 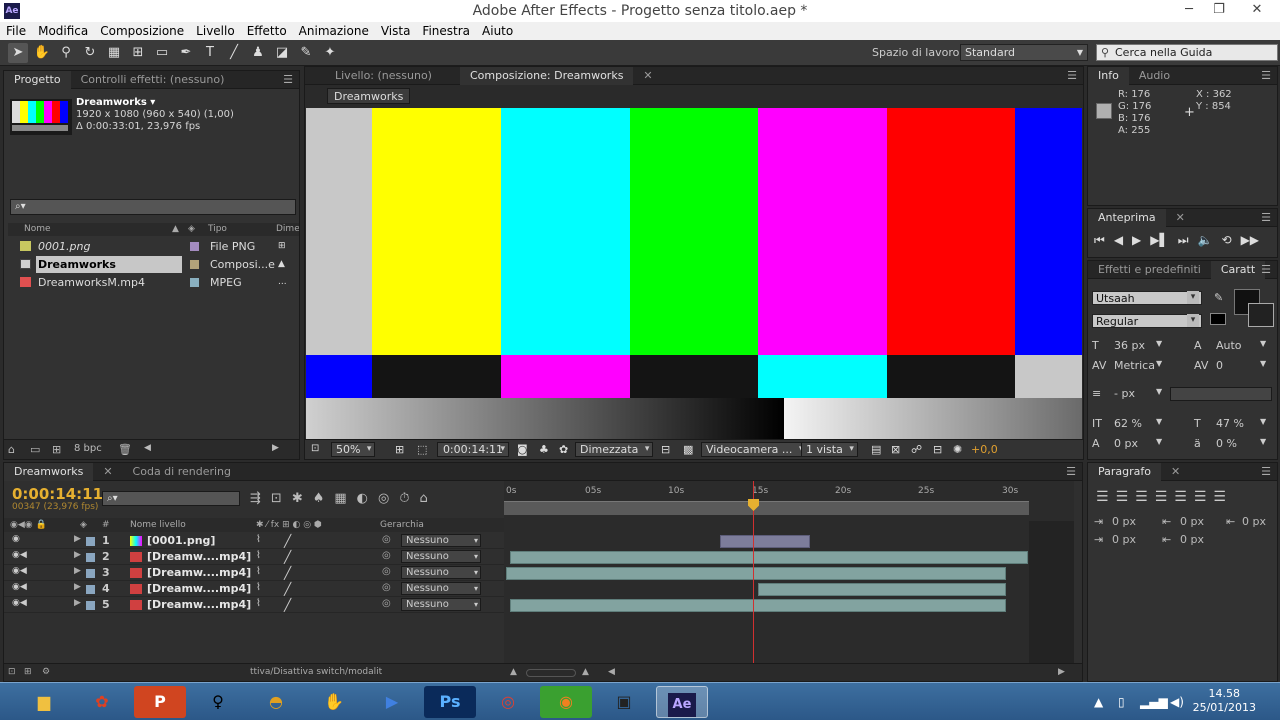 I want to click on layer-search-input: ⌕▾, so click(x=171, y=498).